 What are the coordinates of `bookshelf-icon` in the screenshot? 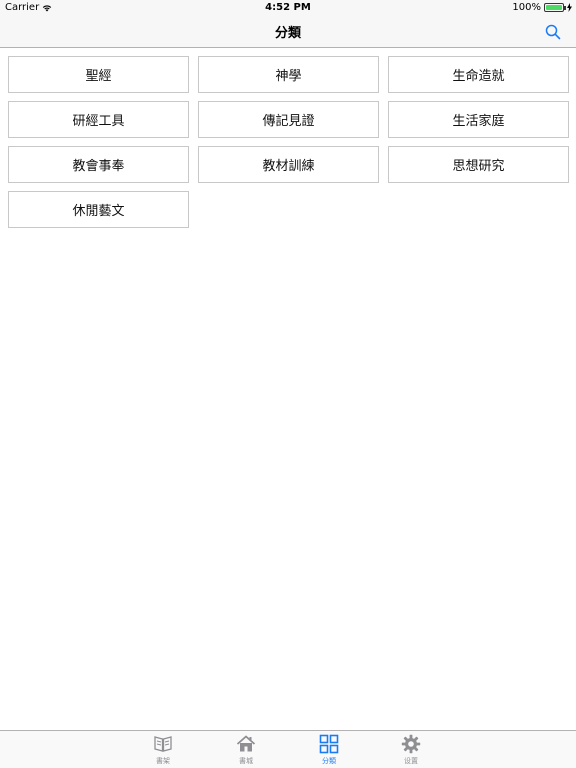 It's located at (163, 744).